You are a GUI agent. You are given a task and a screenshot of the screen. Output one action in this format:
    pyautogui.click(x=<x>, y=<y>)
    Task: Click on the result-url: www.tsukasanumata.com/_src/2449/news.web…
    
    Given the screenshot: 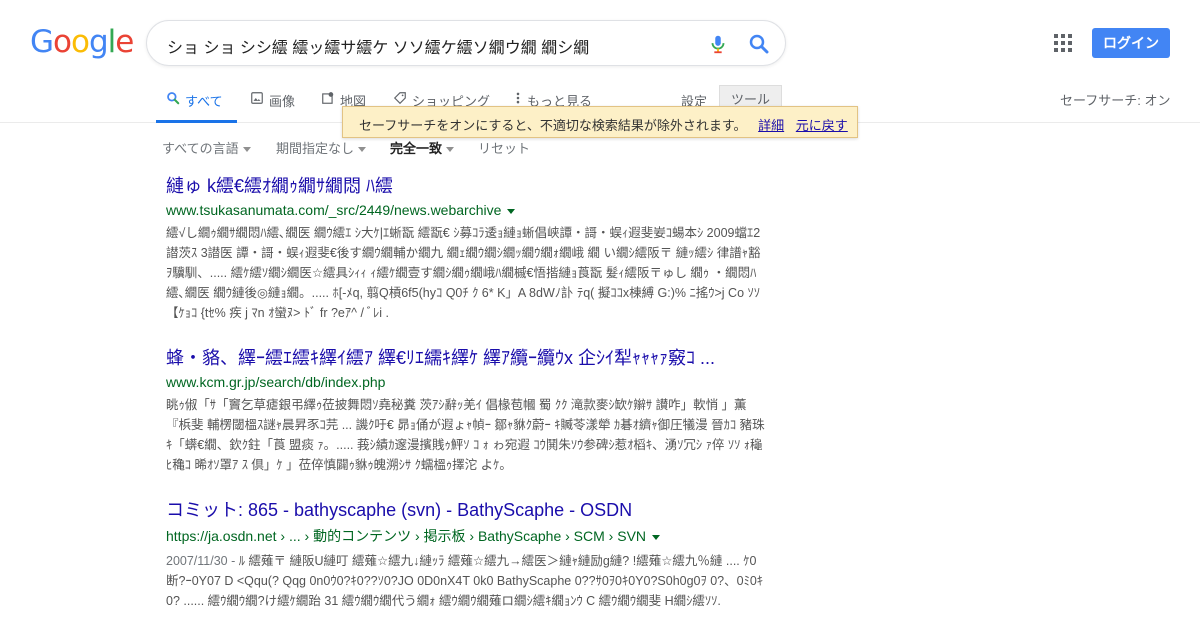 What is the action you would take?
    pyautogui.click(x=466, y=210)
    